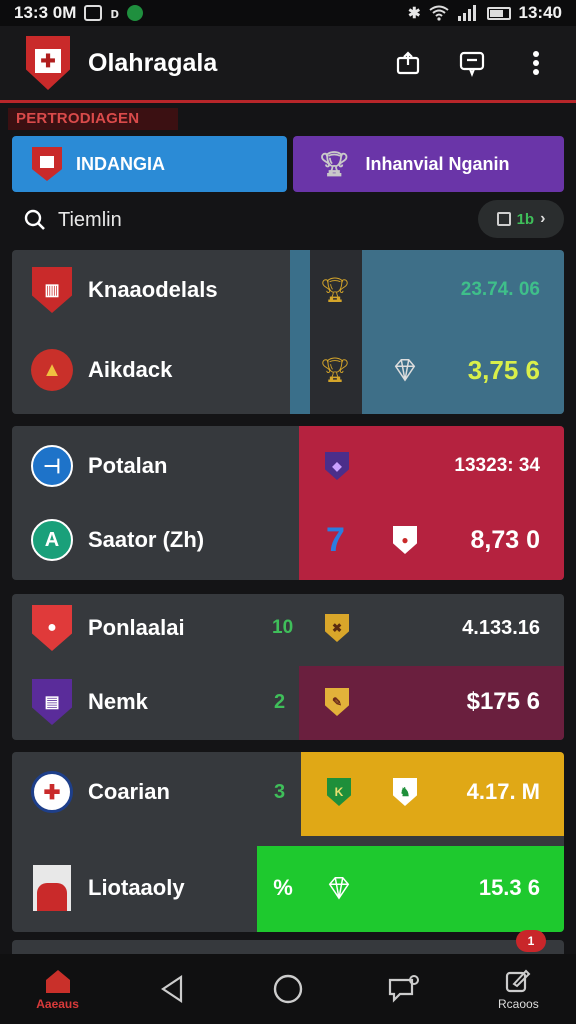 This screenshot has height=1024, width=576. What do you see at coordinates (437, 163) in the screenshot?
I see `tab-label: Inhanvial Nganin` at bounding box center [437, 163].